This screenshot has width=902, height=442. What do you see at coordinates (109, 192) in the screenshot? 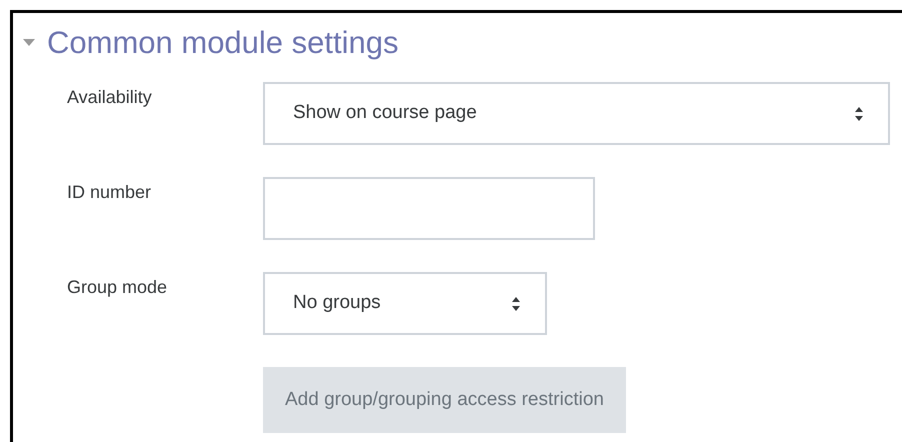
I see `field-label: ID number` at bounding box center [109, 192].